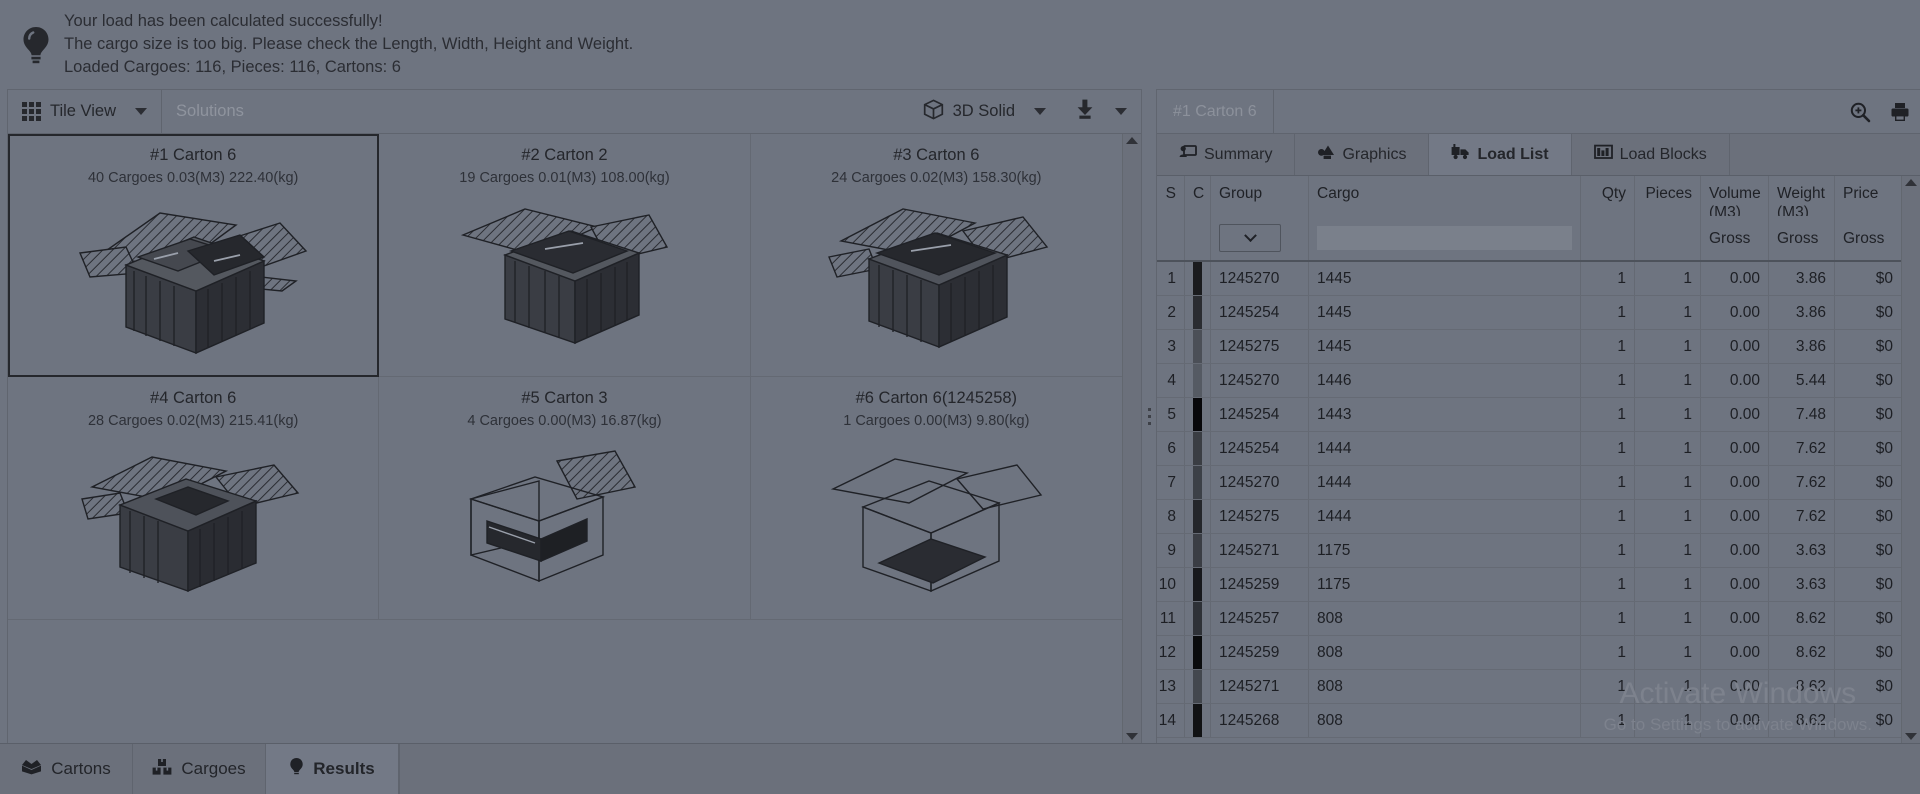 The height and width of the screenshot is (794, 1920). What do you see at coordinates (1121, 111) in the screenshot?
I see `download-chevron-down-icon` at bounding box center [1121, 111].